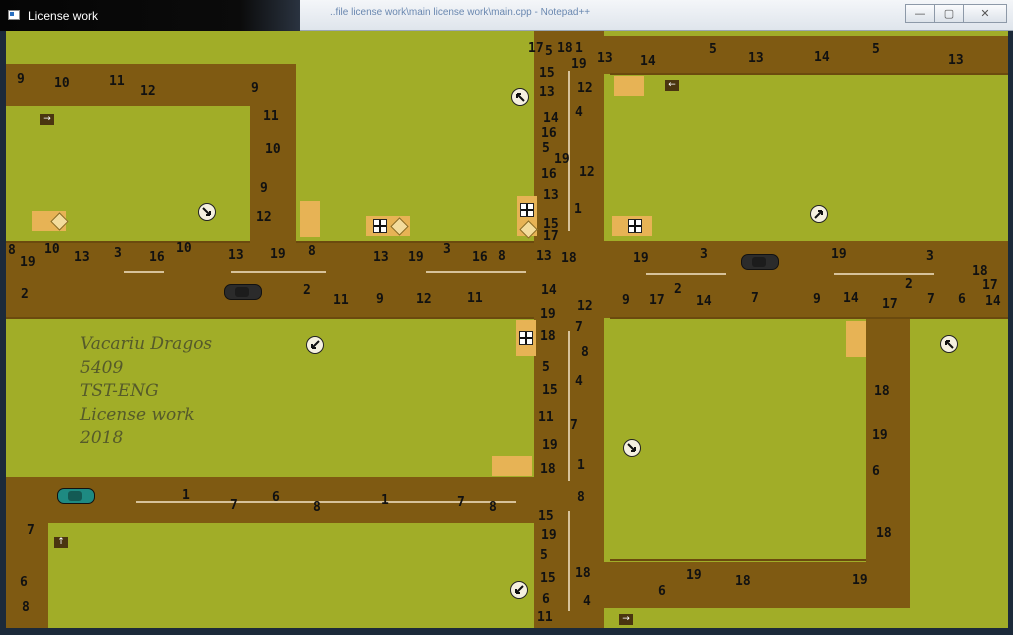  Describe the element at coordinates (949, 13) in the screenshot. I see `maximize-button: ▢` at that location.